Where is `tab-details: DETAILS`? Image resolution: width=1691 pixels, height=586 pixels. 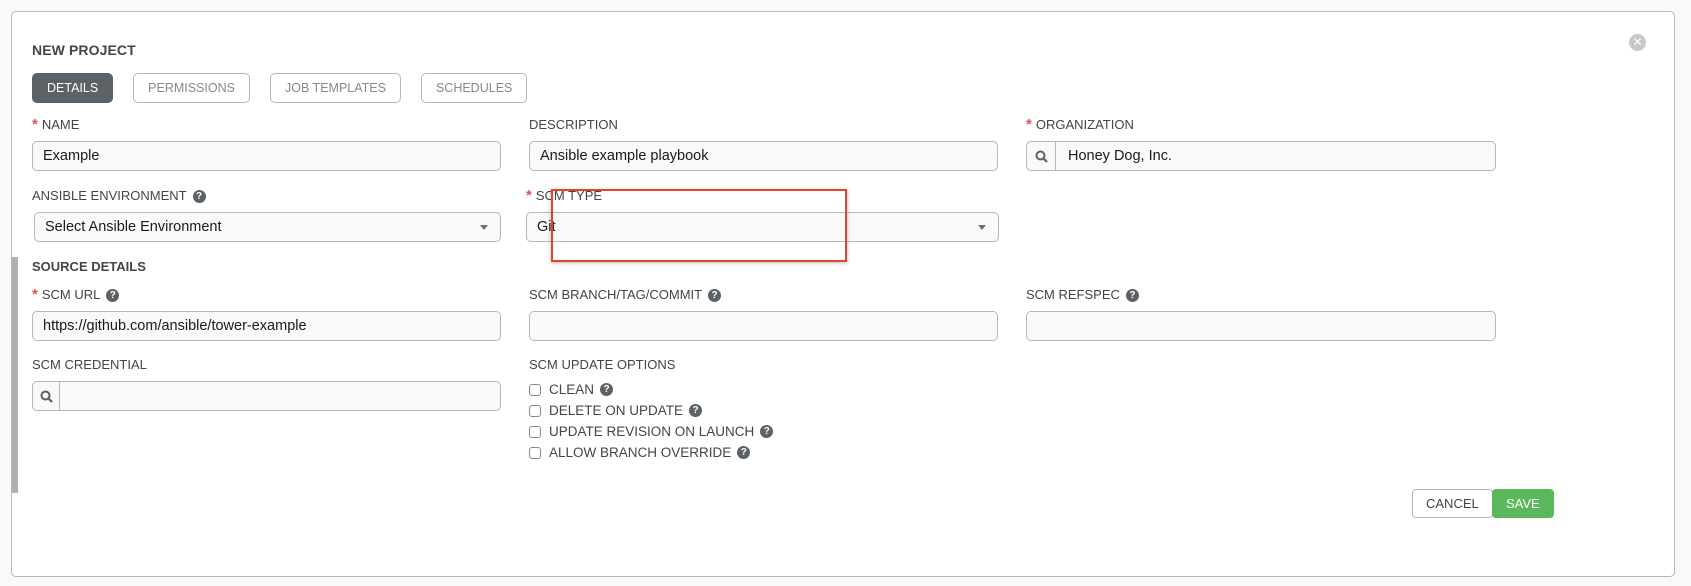 tab-details: DETAILS is located at coordinates (73, 88).